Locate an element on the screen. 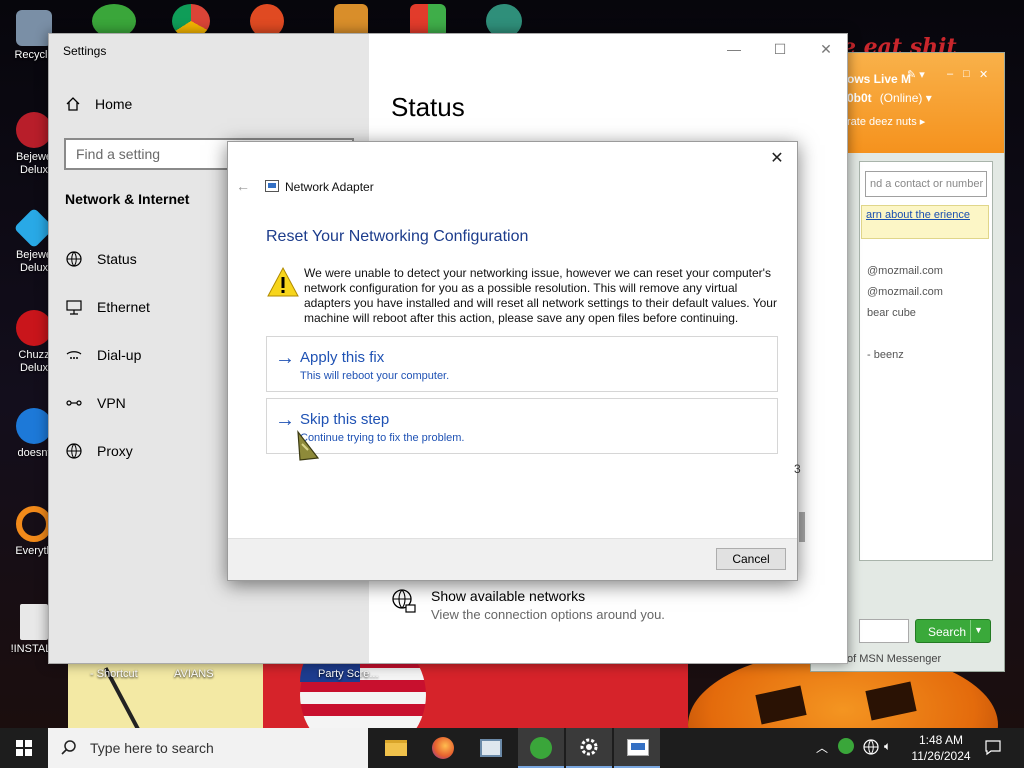 The height and width of the screenshot is (768, 1024). desktop-icon-label: - Shortcut is located at coordinates (114, 674).